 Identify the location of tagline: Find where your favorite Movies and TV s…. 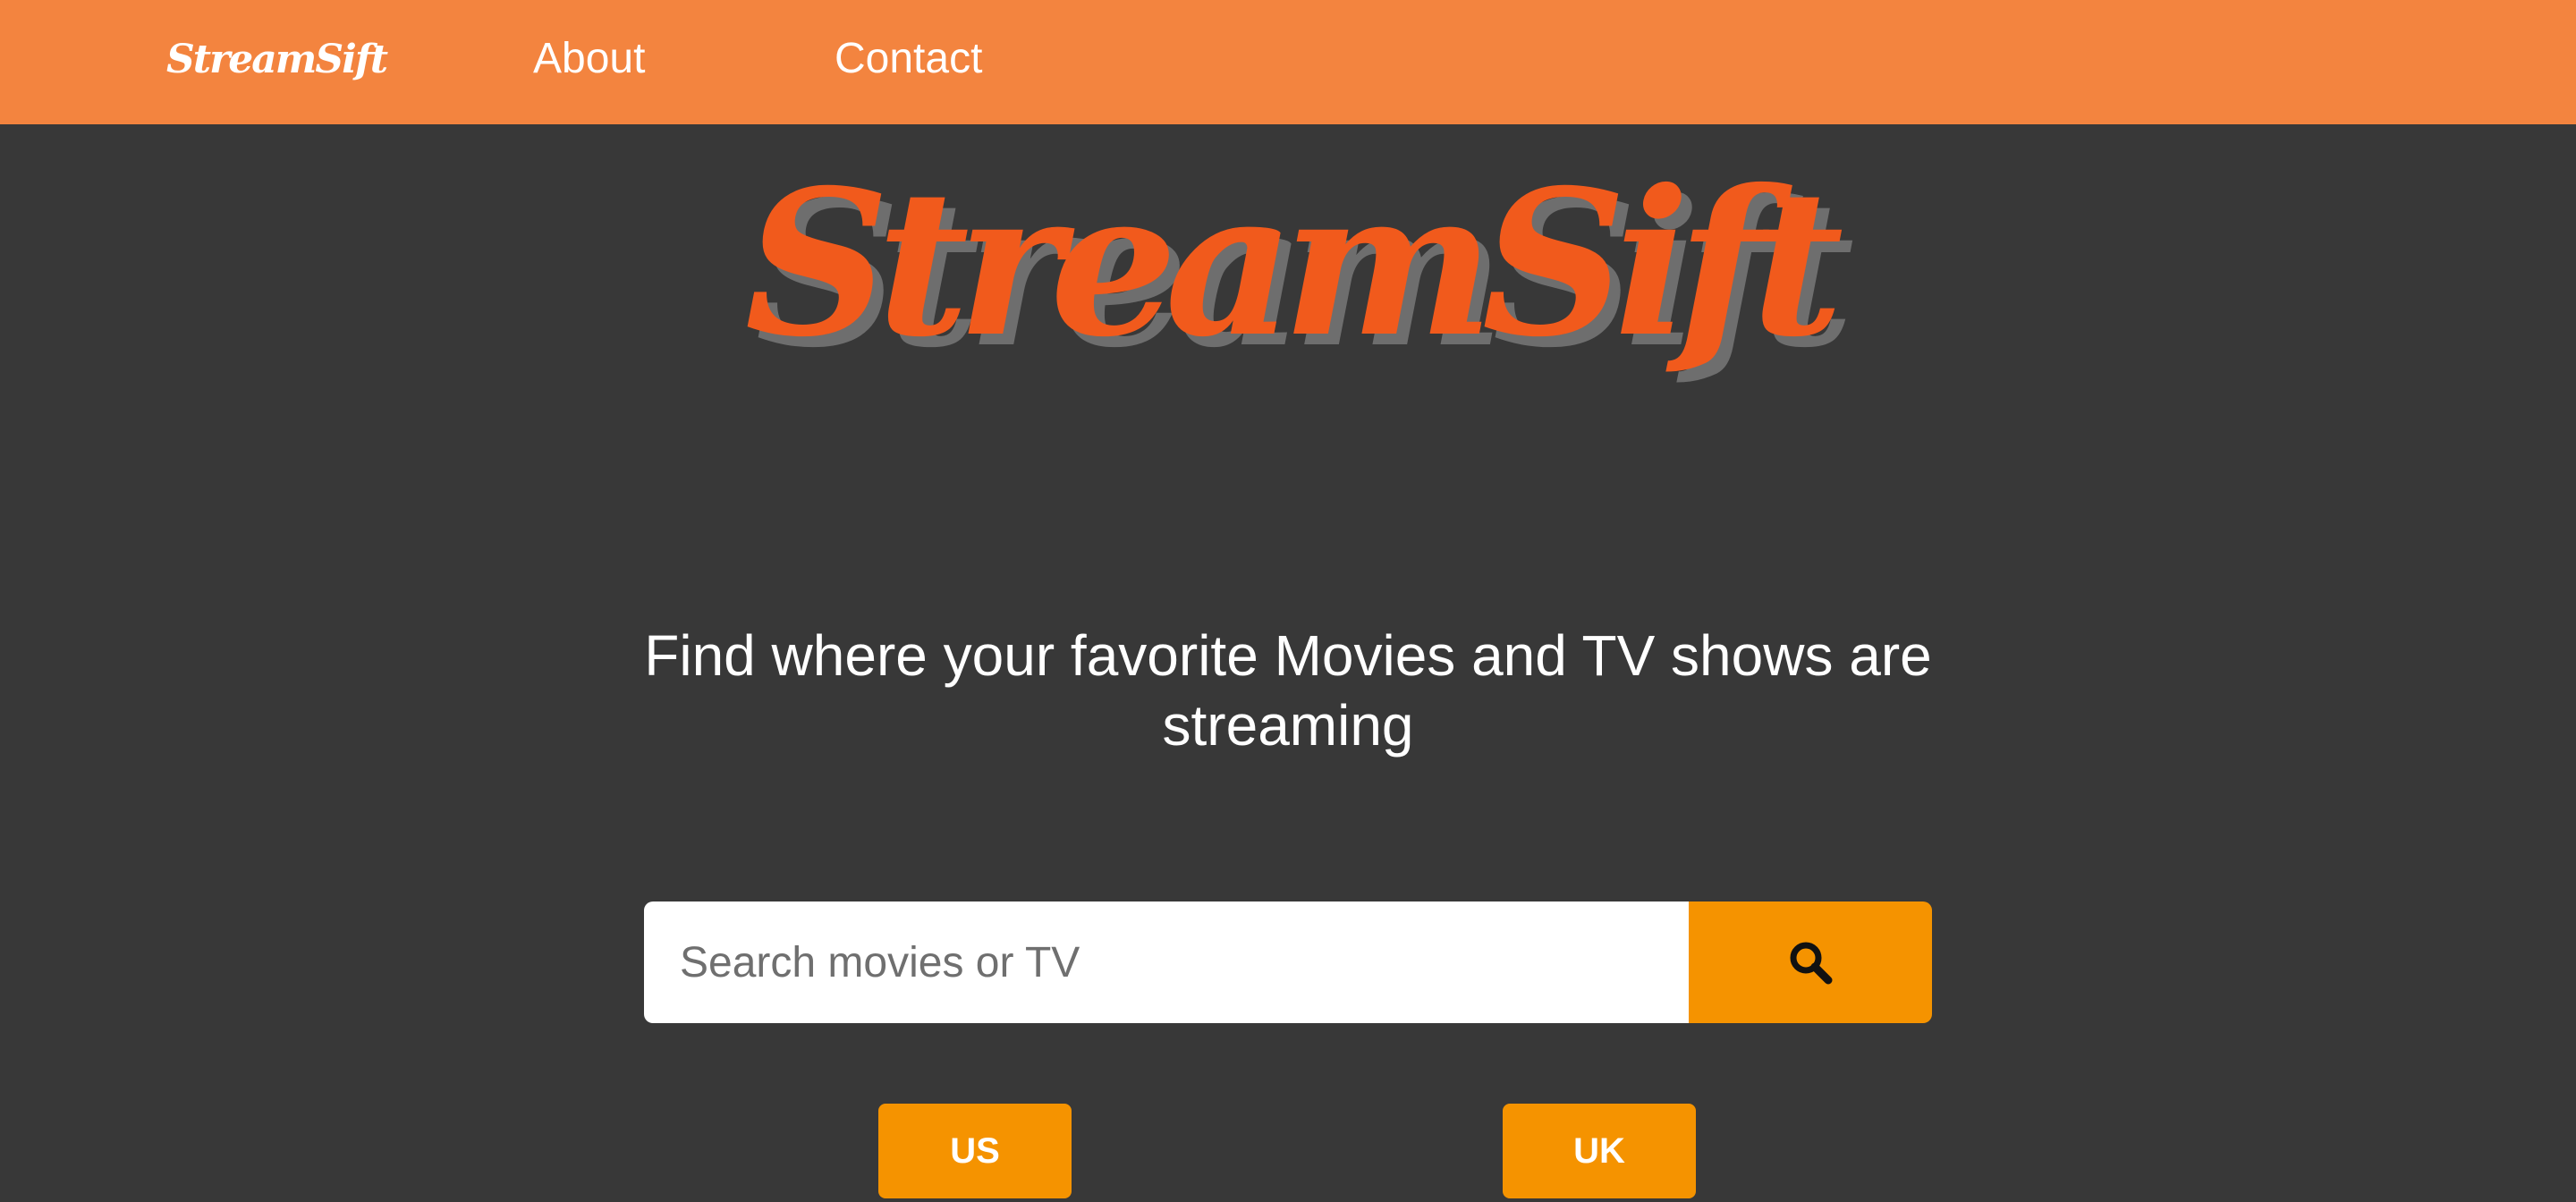
(1288, 690).